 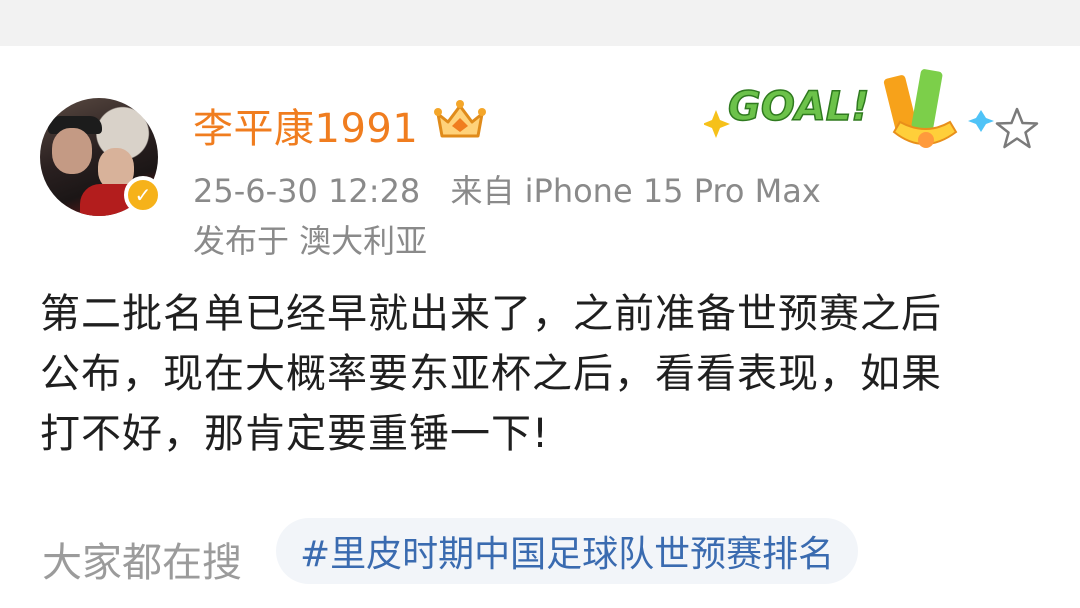 I want to click on post-meta-line: 25-6-30 12:28 来自 iPhone 15 Pro Max, so click(x=507, y=189).